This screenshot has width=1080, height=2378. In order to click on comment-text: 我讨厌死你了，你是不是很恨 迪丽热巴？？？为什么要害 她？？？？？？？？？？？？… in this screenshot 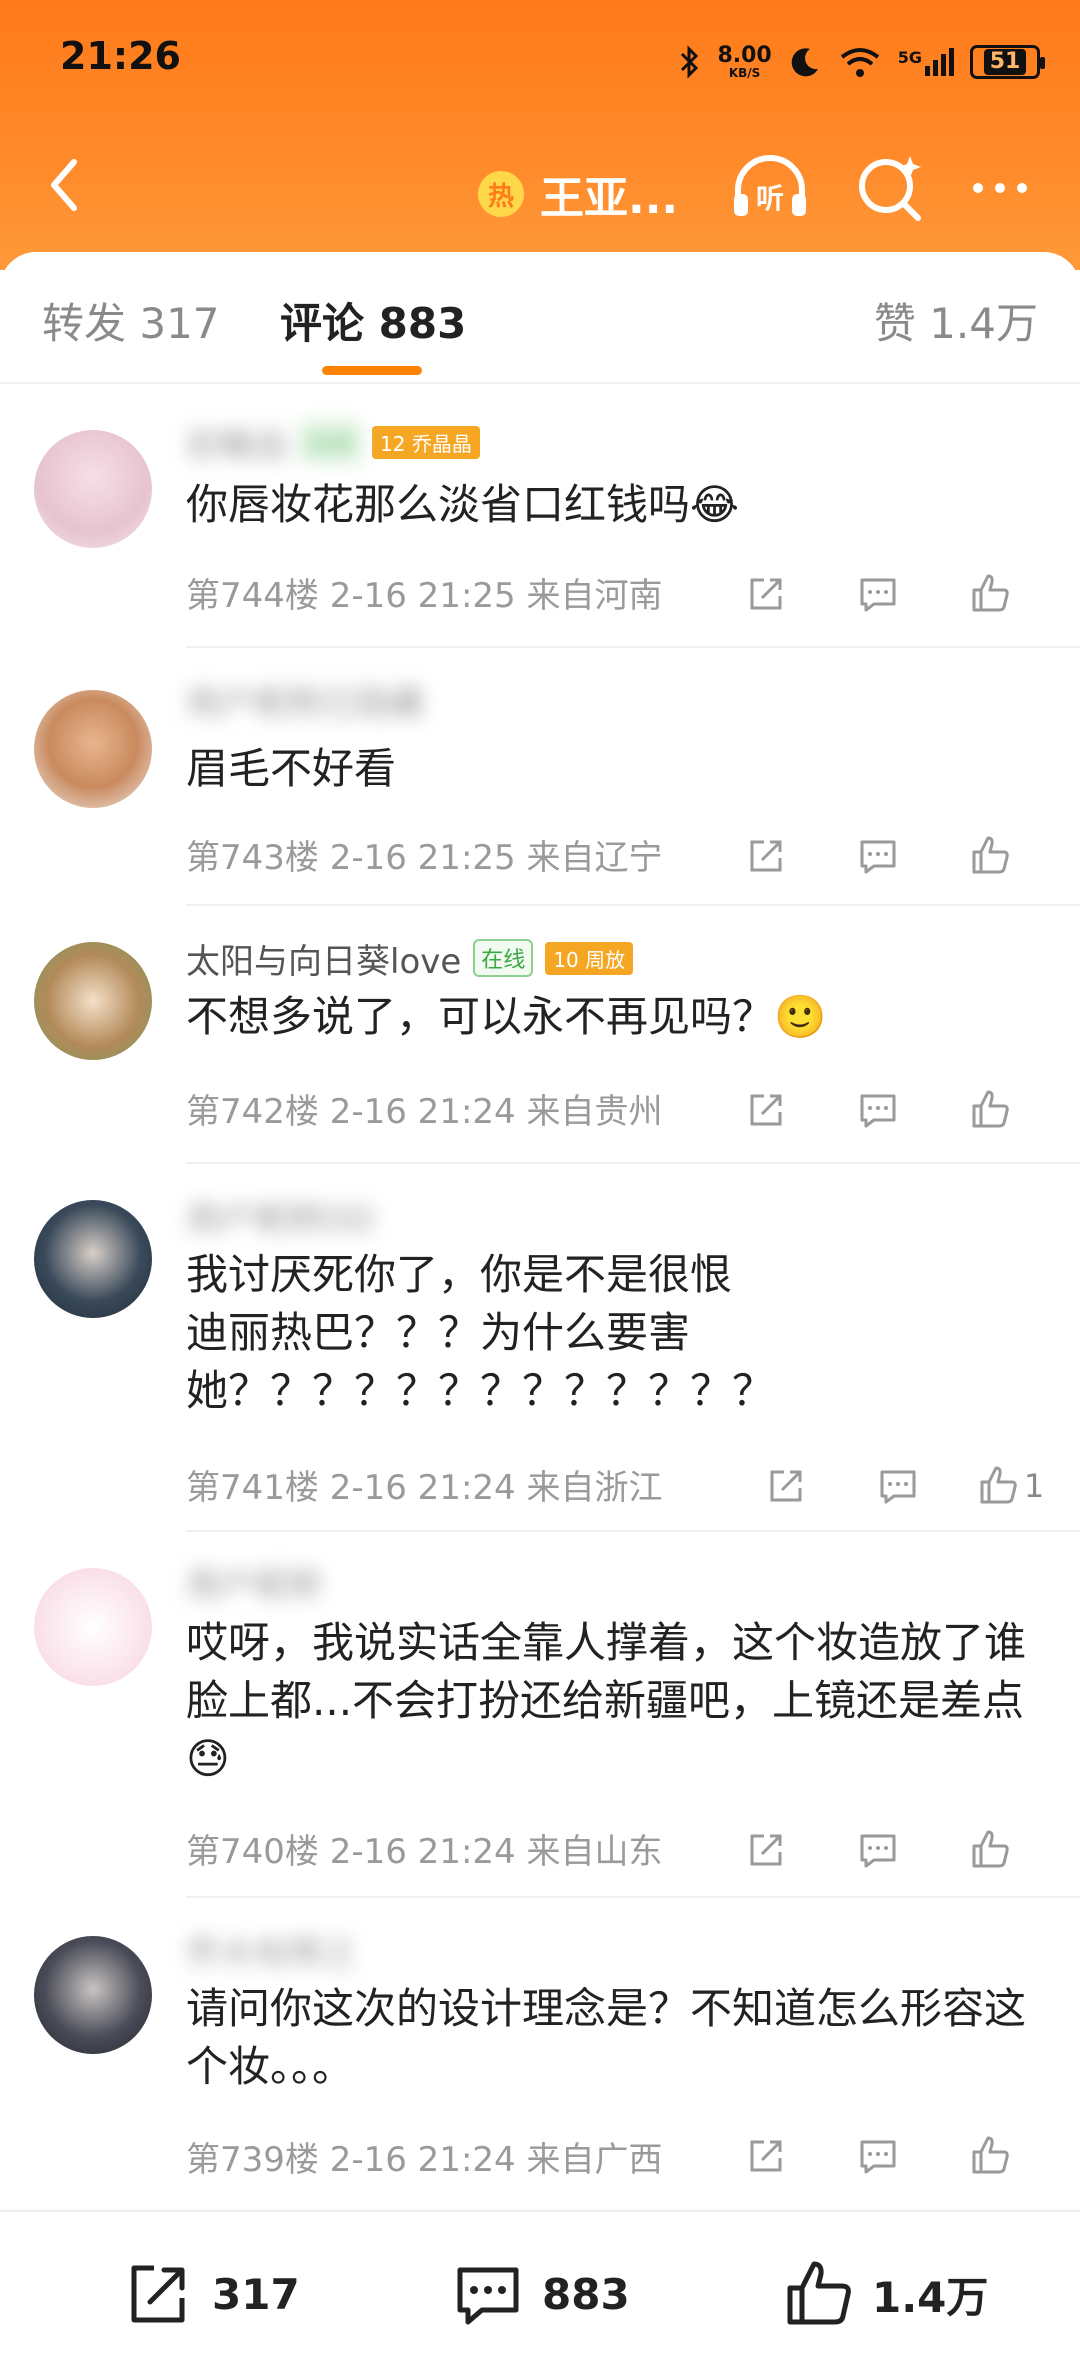, I will do `click(480, 1332)`.